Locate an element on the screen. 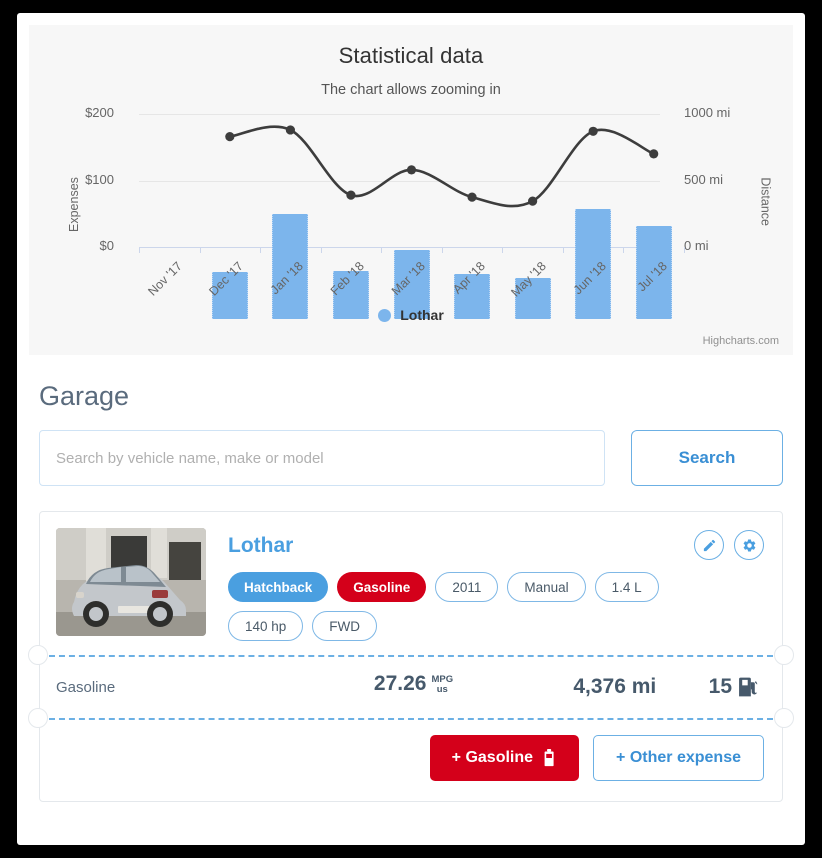  legend-color-swatch is located at coordinates (385, 315).